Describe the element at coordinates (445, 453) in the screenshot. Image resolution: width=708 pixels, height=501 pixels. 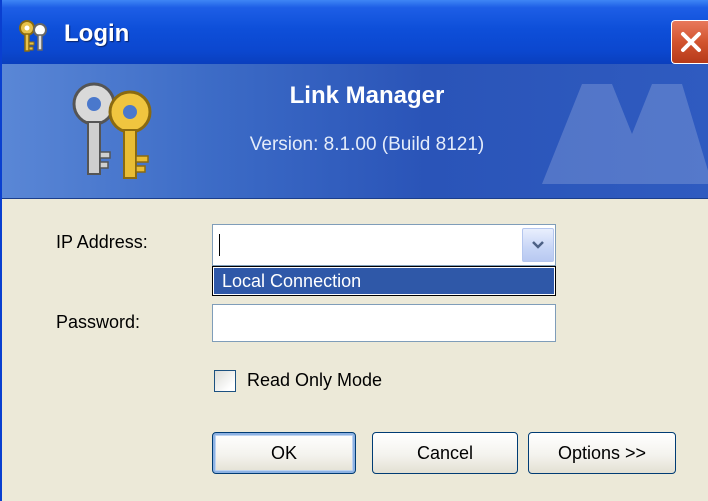
I see `cancel-button: Cancel` at that location.